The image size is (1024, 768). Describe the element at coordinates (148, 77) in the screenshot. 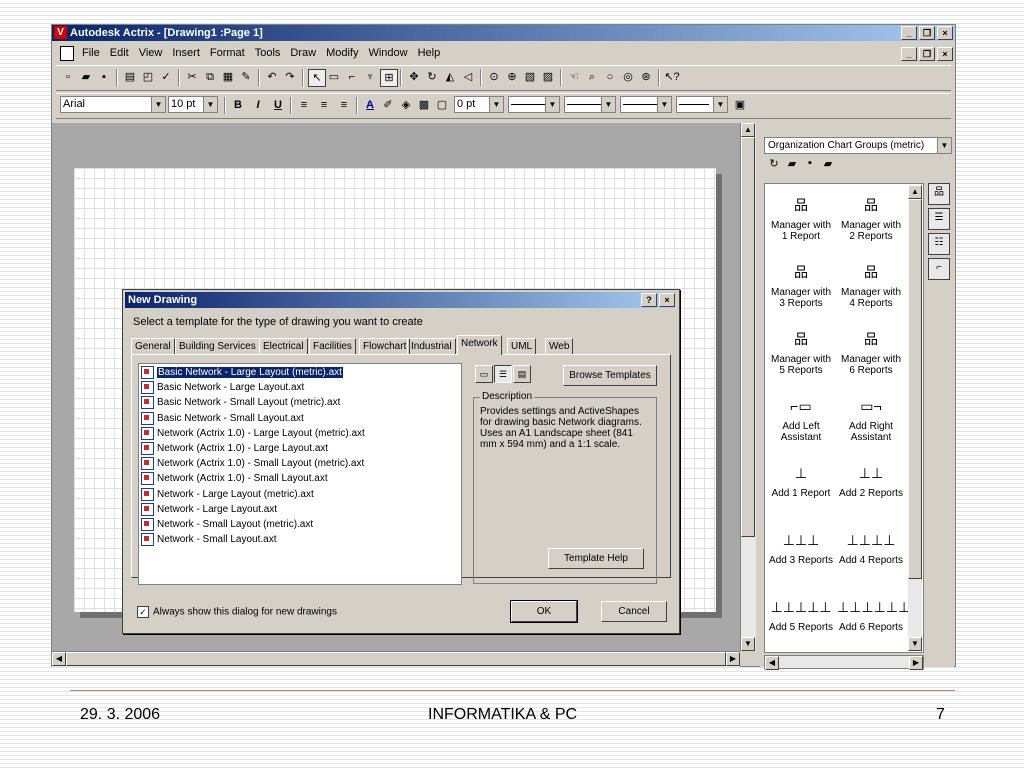

I see `print-preview-icon: ◰` at that location.